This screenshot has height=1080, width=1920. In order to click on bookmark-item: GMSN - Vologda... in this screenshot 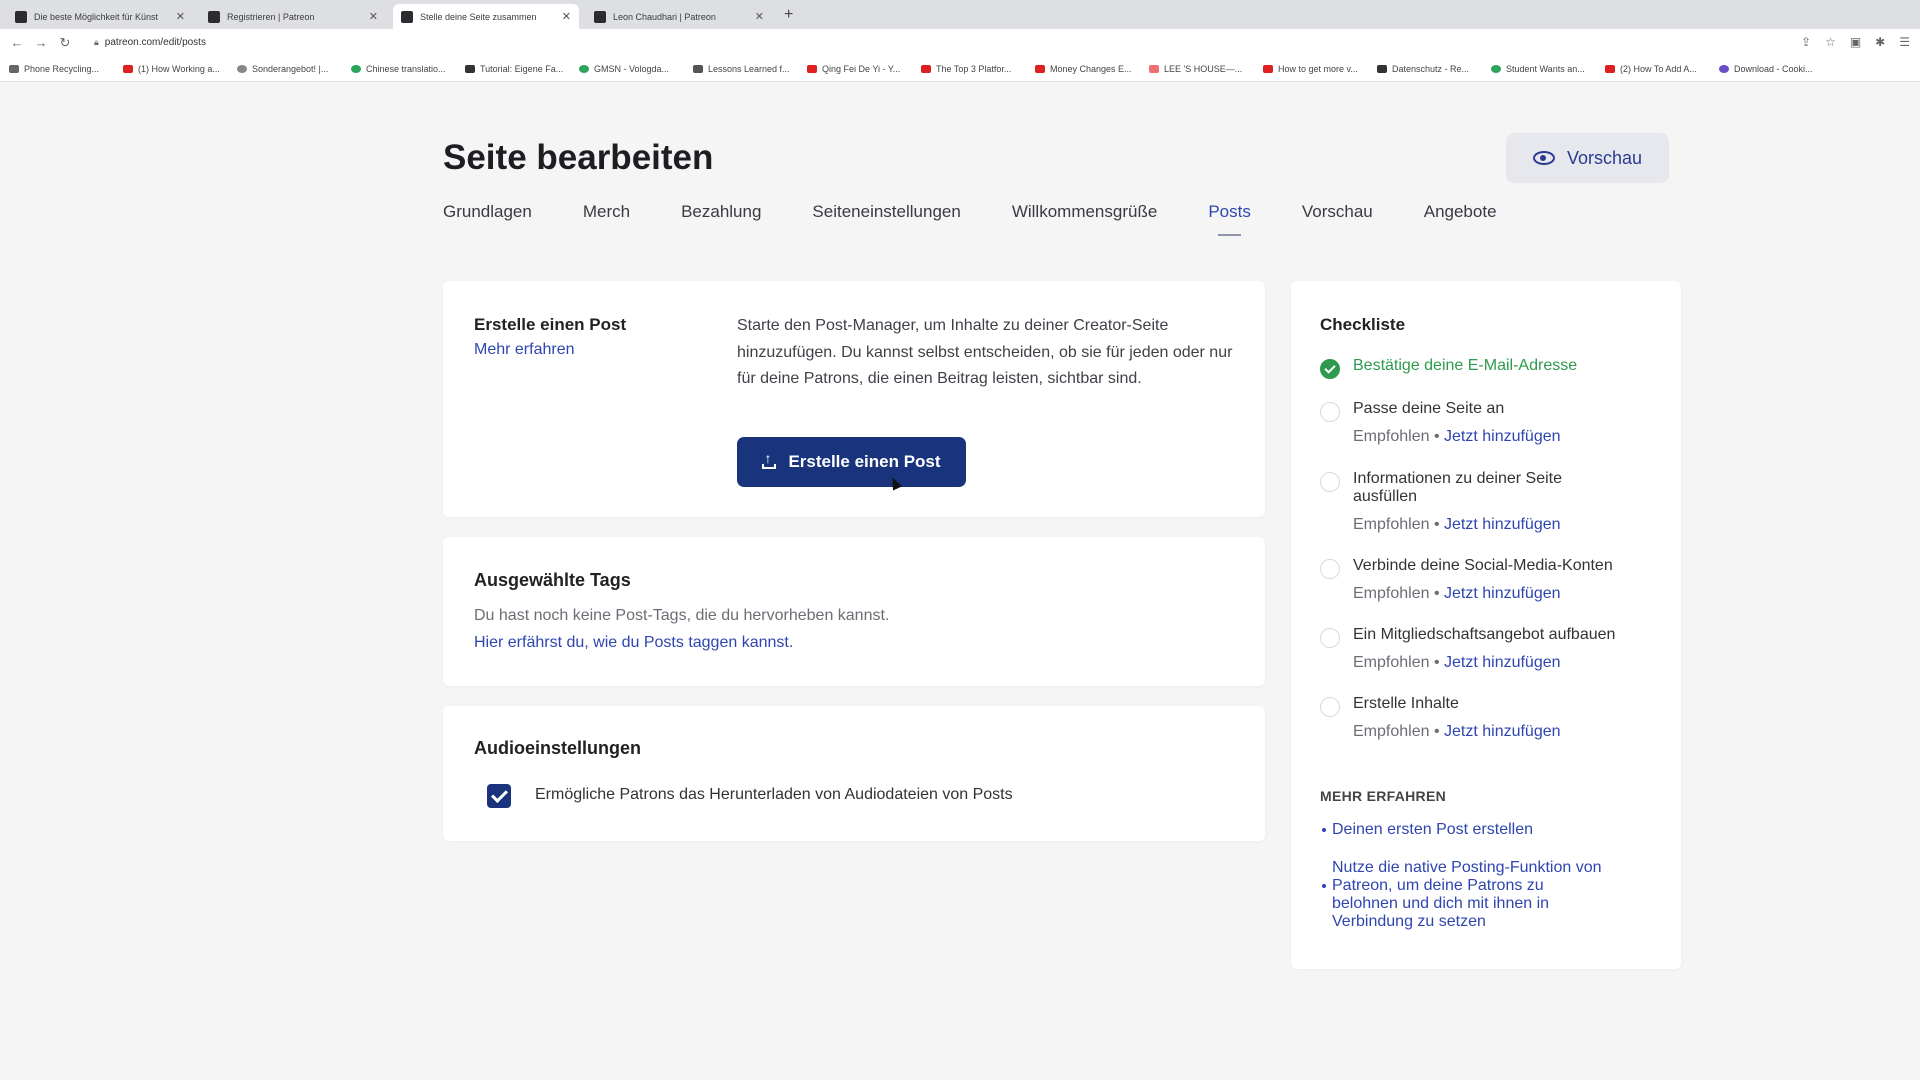, I will do `click(631, 69)`.